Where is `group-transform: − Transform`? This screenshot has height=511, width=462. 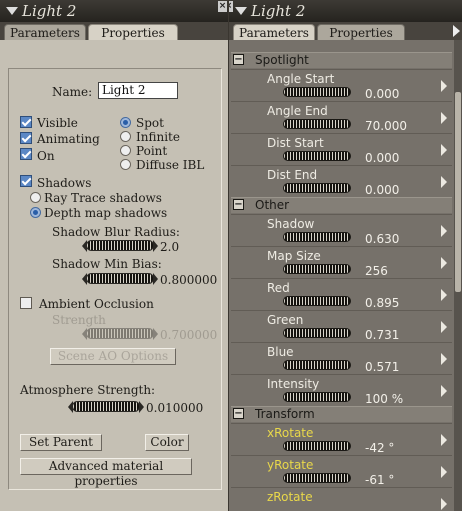
group-transform: − Transform is located at coordinates (341, 414).